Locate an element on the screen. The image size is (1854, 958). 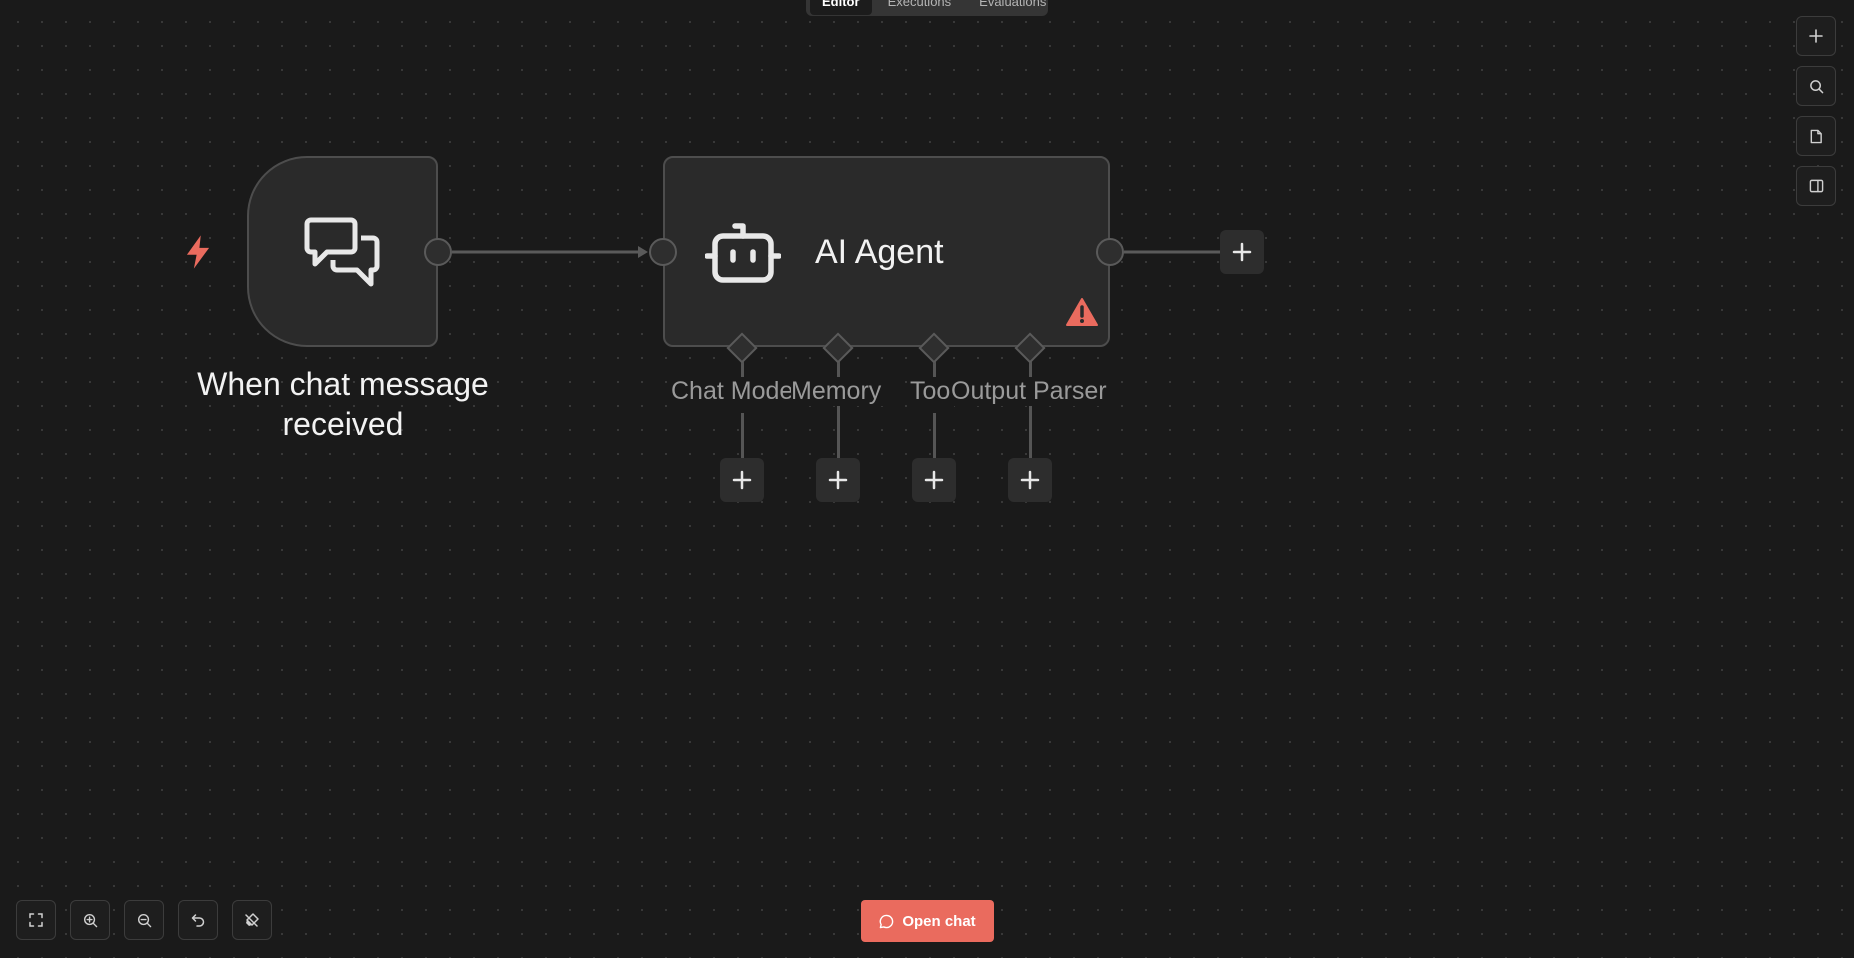
open-chat-button: Open chat is located at coordinates (927, 921).